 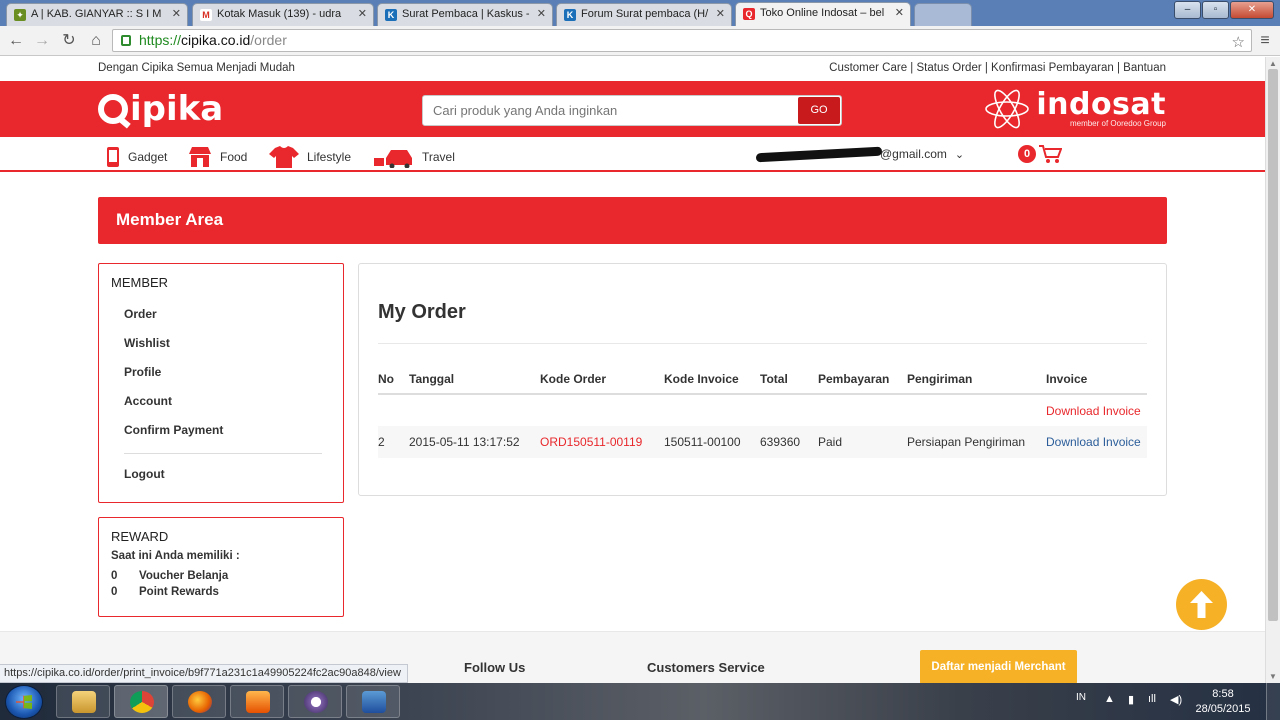 What do you see at coordinates (1176, 699) in the screenshot?
I see `volume-icon: ◀)` at bounding box center [1176, 699].